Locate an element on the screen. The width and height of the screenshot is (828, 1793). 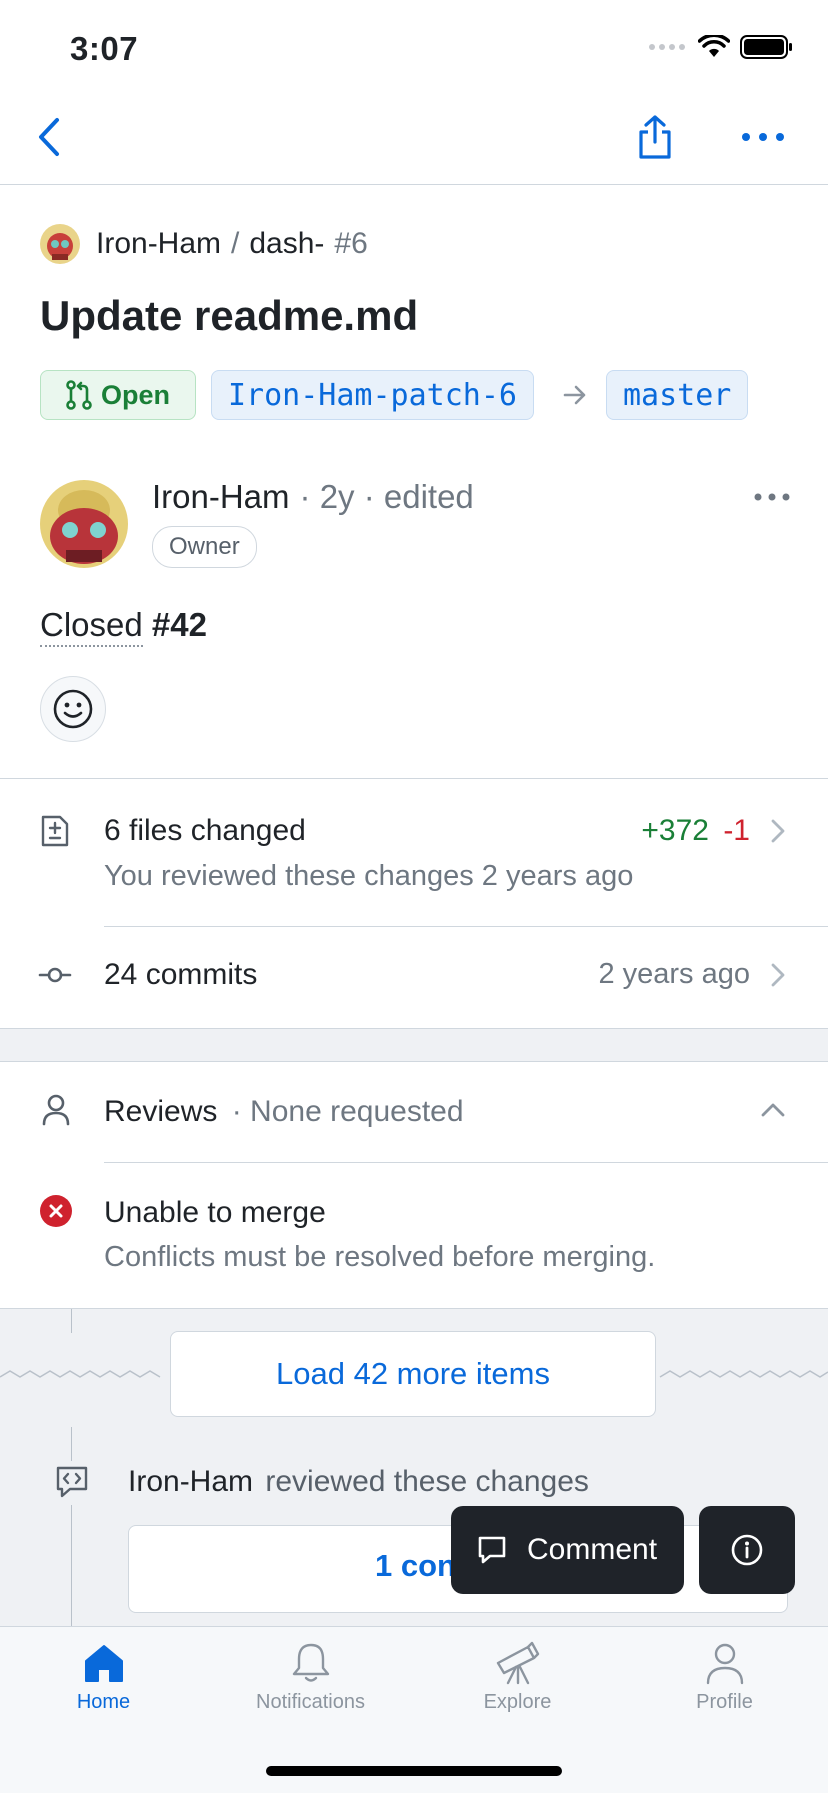
author-name: Iron-Ham is located at coordinates (221, 497).